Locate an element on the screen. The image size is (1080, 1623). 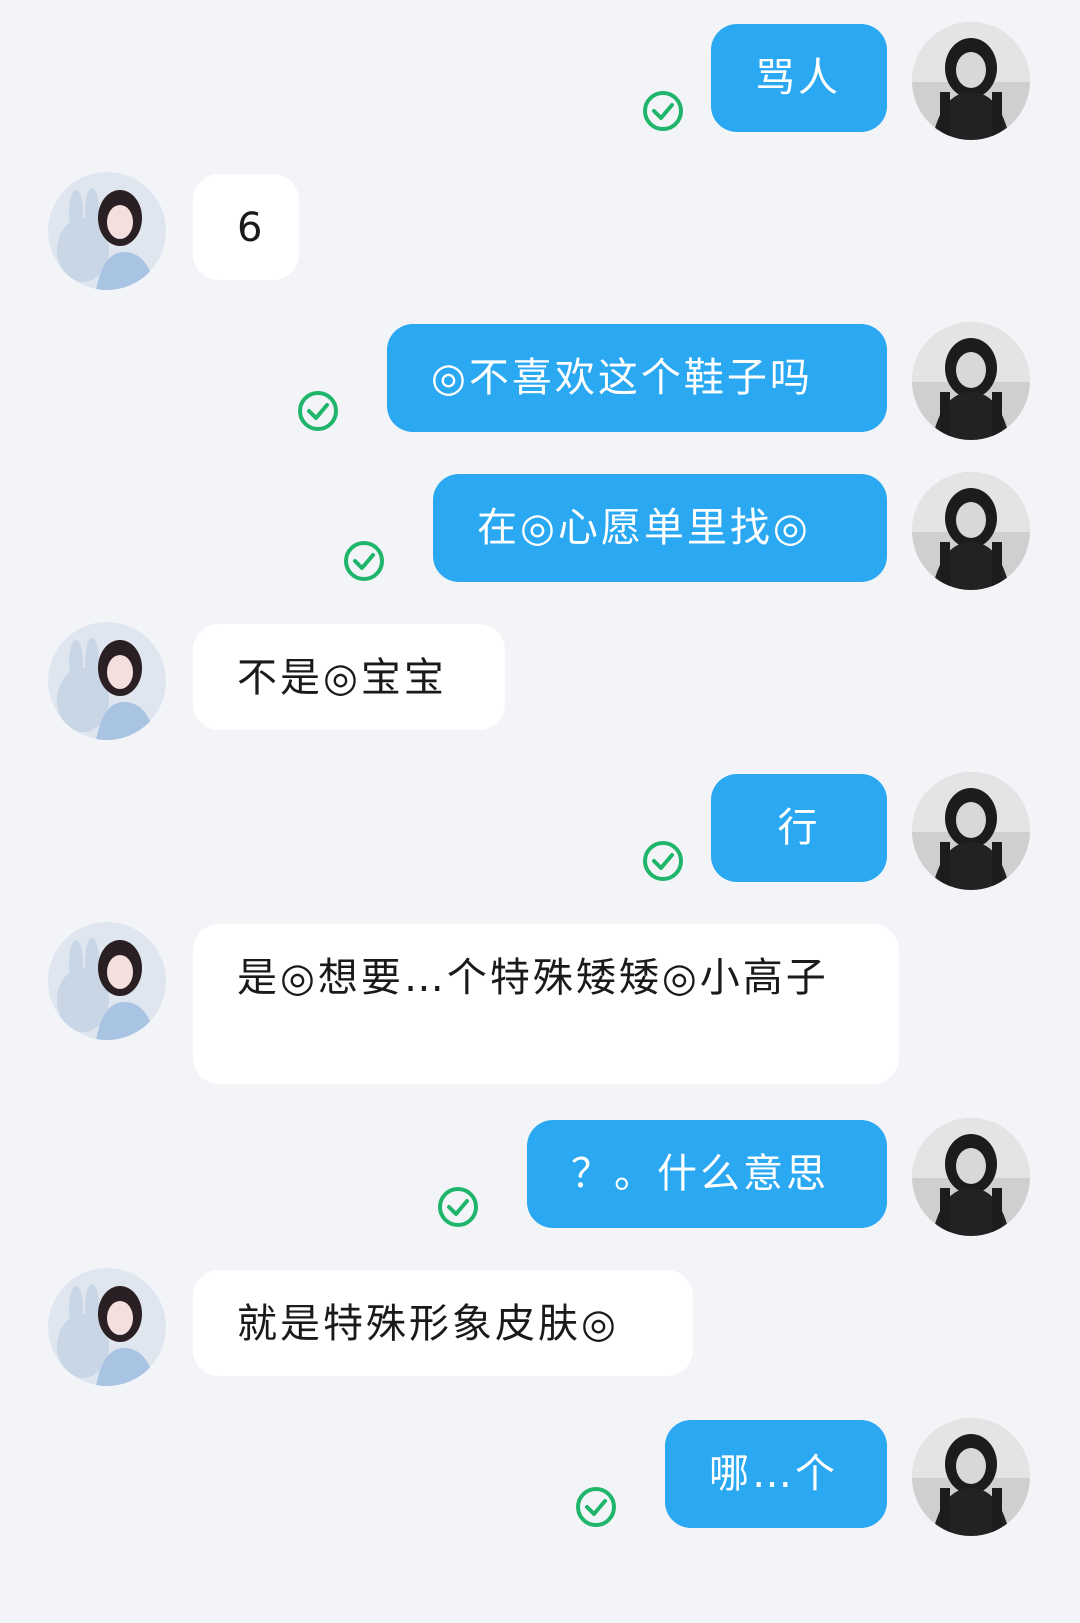
message-bubble: 哪…个 is located at coordinates (776, 1474).